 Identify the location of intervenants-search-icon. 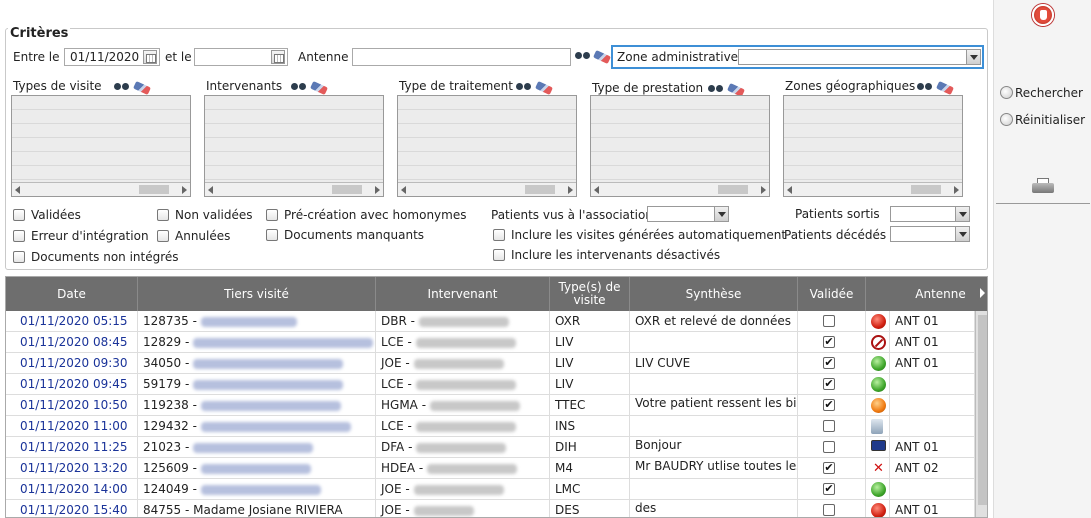
(299, 86).